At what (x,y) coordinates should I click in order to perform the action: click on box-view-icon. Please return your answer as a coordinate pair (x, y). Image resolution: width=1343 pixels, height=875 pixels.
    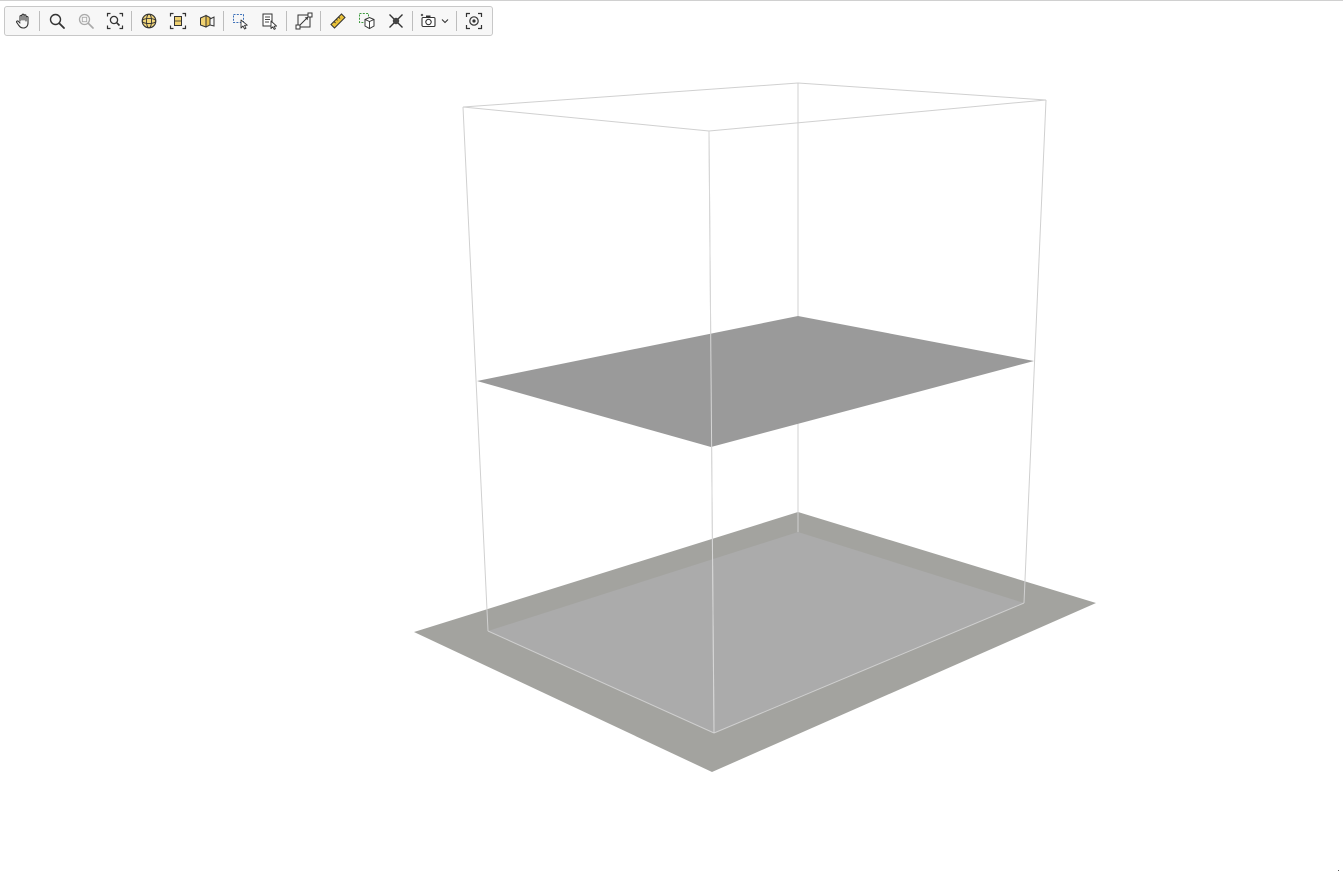
    Looking at the image, I should click on (206, 21).